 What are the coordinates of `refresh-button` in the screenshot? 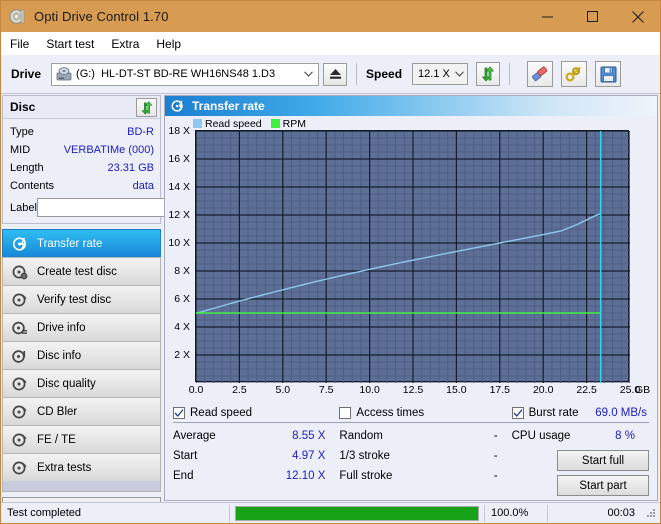 It's located at (488, 74).